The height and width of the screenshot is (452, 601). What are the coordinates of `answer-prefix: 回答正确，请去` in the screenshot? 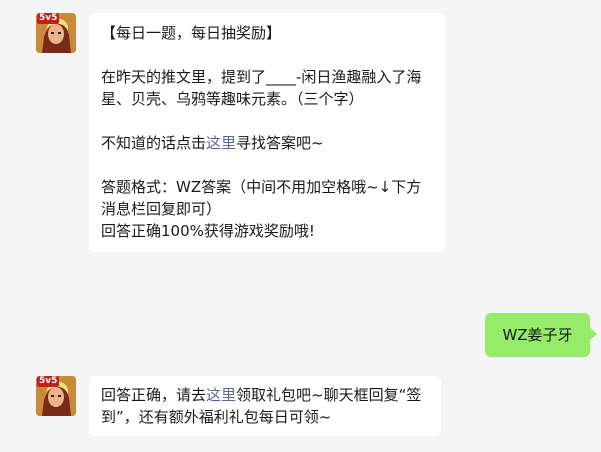 It's located at (154, 395).